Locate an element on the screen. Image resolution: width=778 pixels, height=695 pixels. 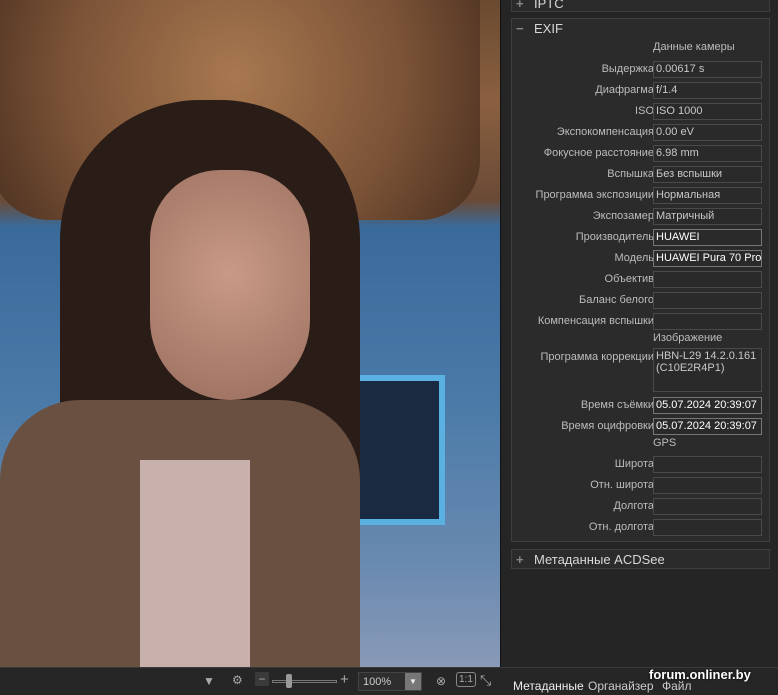
field-label: Вспышка is located at coordinates (630, 174).